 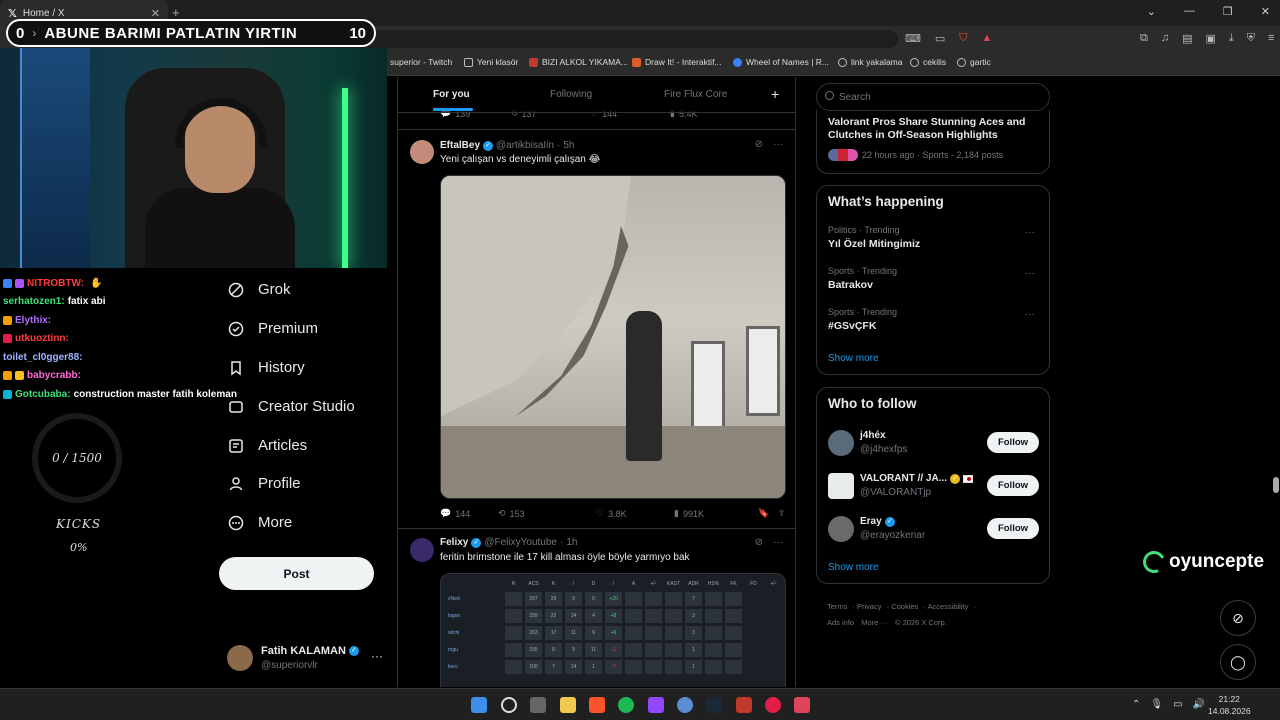 I want to click on bookmark-folder: Yeni klasör, so click(x=491, y=62).